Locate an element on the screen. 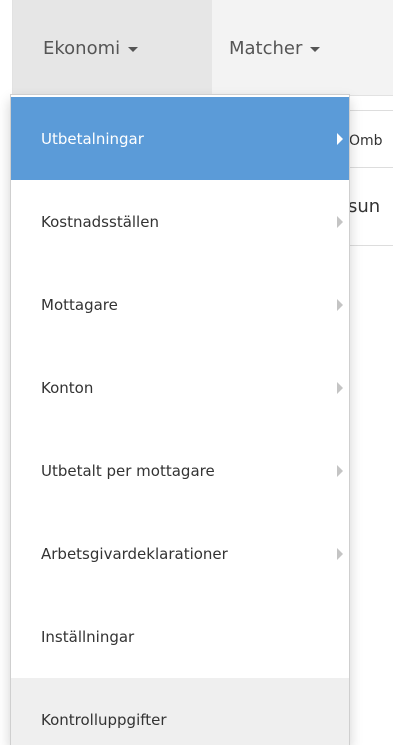 This screenshot has width=393, height=745. menu-item-label: Konton is located at coordinates (67, 387).